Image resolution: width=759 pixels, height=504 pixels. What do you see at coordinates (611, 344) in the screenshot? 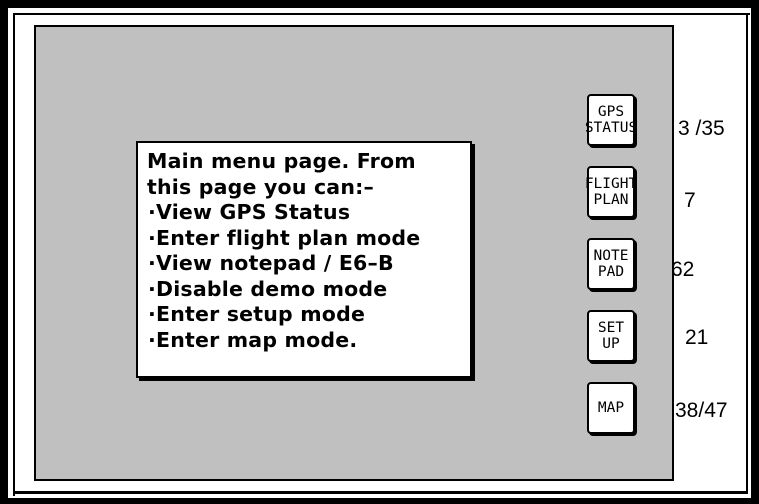
I see `setup-button-label-2: UP` at bounding box center [611, 344].